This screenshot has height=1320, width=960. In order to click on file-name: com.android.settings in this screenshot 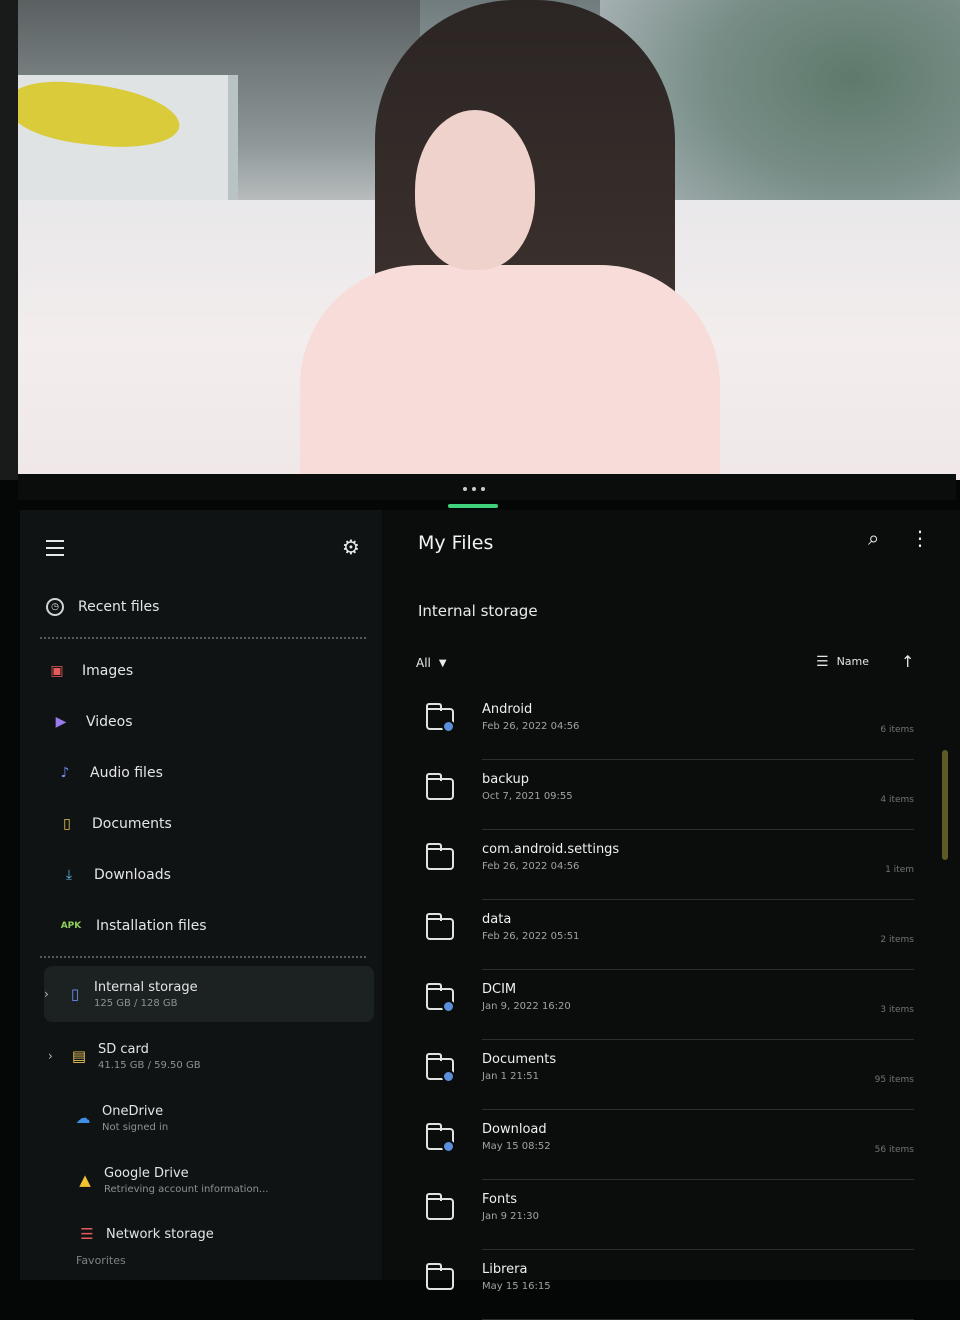, I will do `click(551, 849)`.